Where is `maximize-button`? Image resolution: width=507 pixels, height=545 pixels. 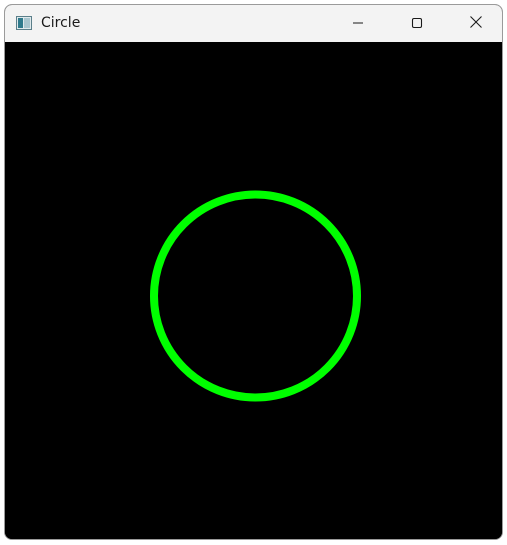 maximize-button is located at coordinates (417, 23).